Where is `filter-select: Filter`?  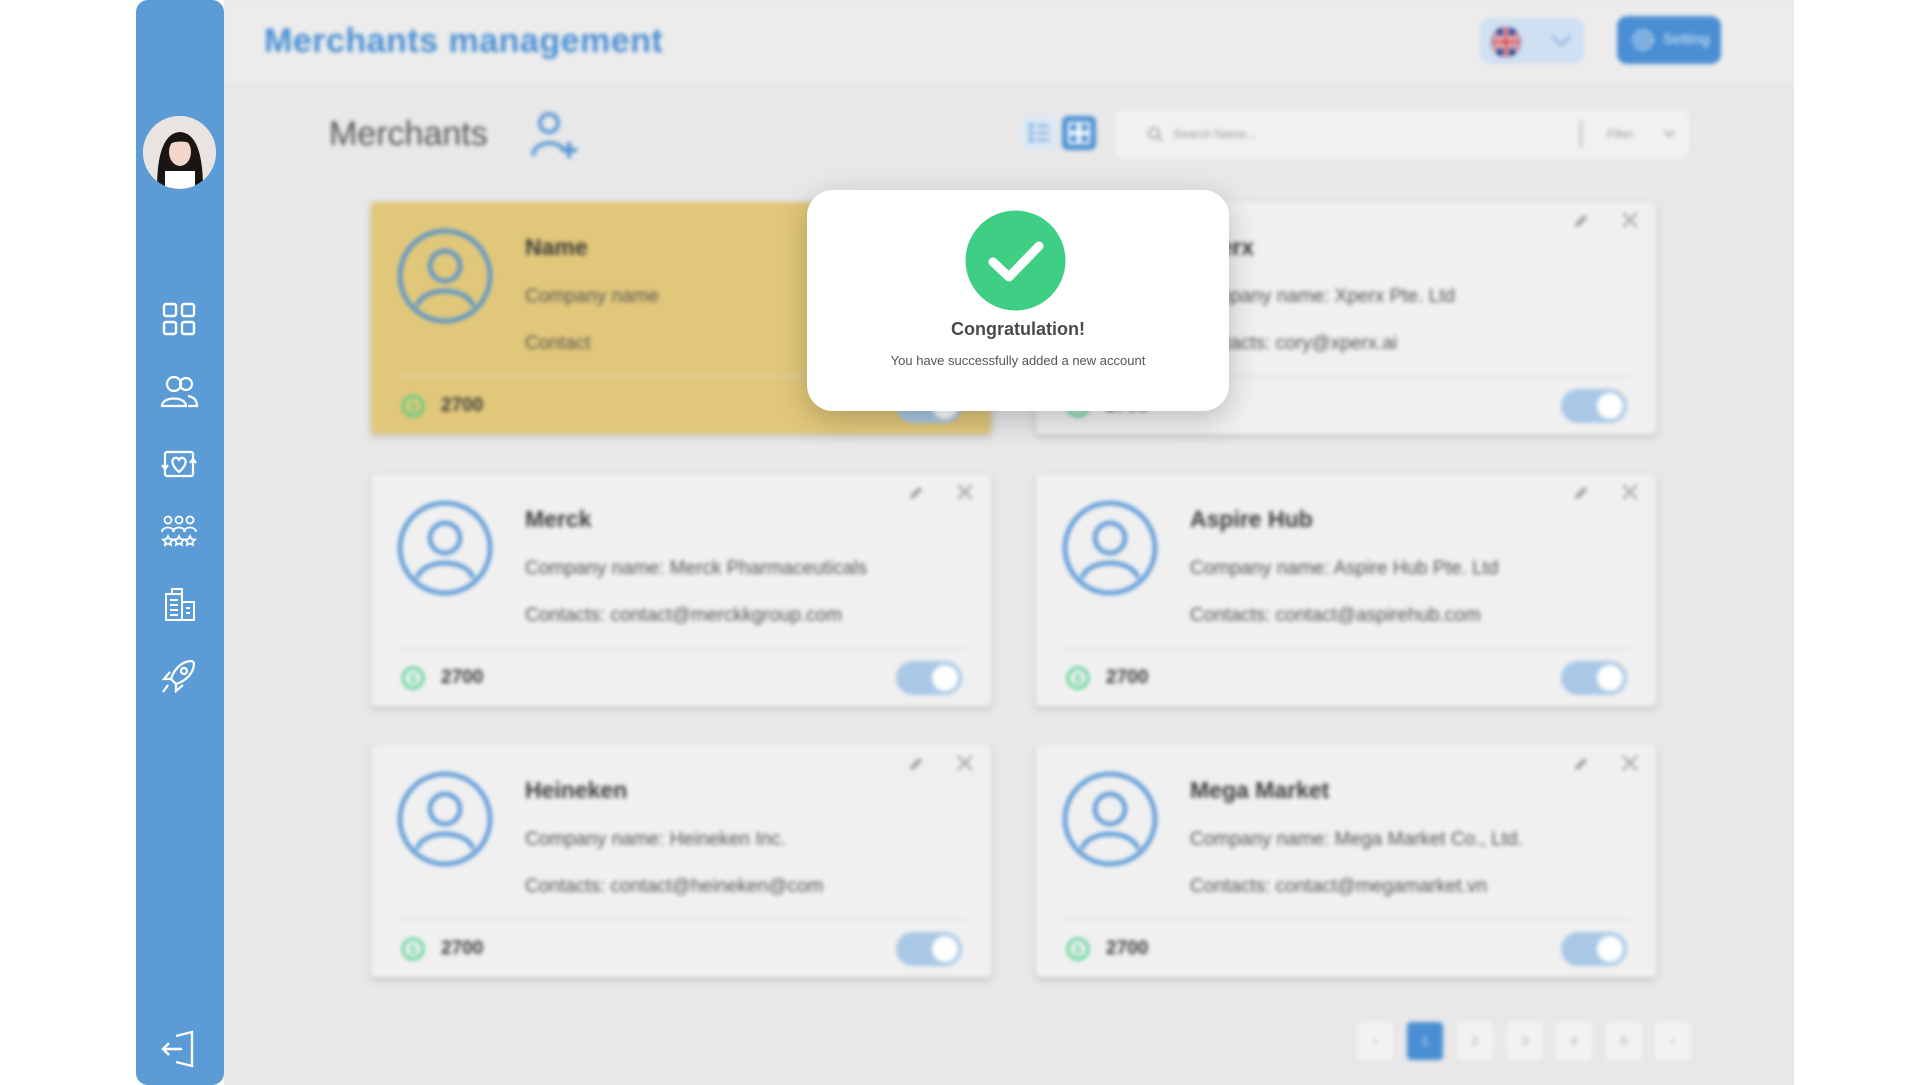
filter-select: Filter is located at coordinates (1620, 134).